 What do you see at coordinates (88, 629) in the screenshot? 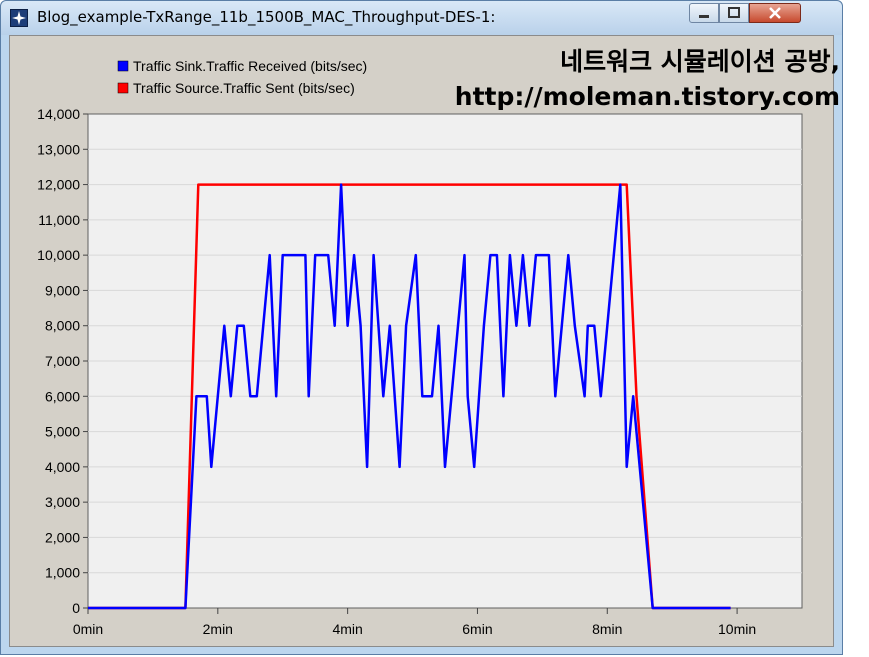
I see `x-tick-label: 0min` at bounding box center [88, 629].